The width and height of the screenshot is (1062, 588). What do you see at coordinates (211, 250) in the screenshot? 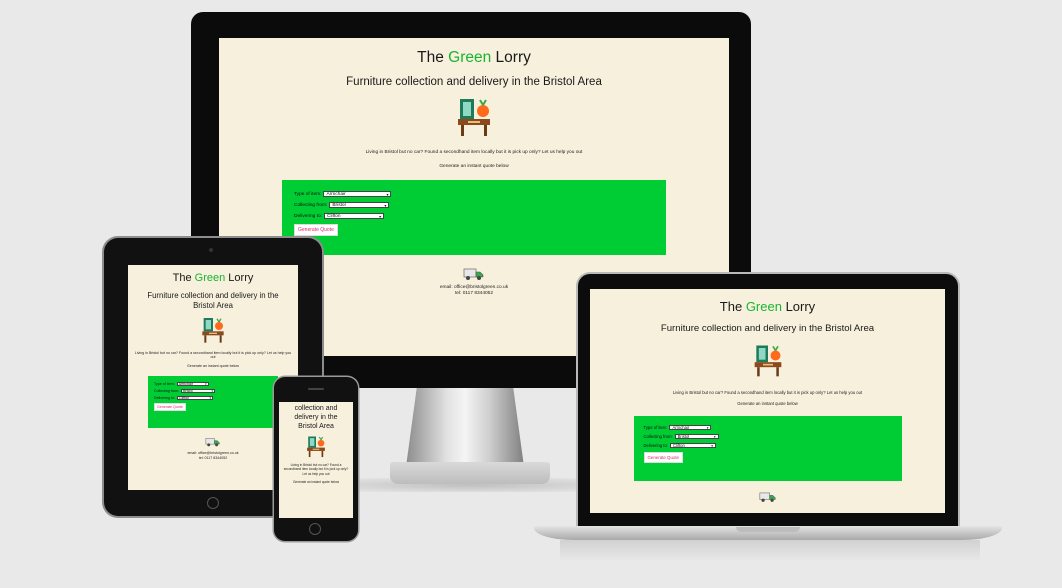
I see `tablet-camera` at bounding box center [211, 250].